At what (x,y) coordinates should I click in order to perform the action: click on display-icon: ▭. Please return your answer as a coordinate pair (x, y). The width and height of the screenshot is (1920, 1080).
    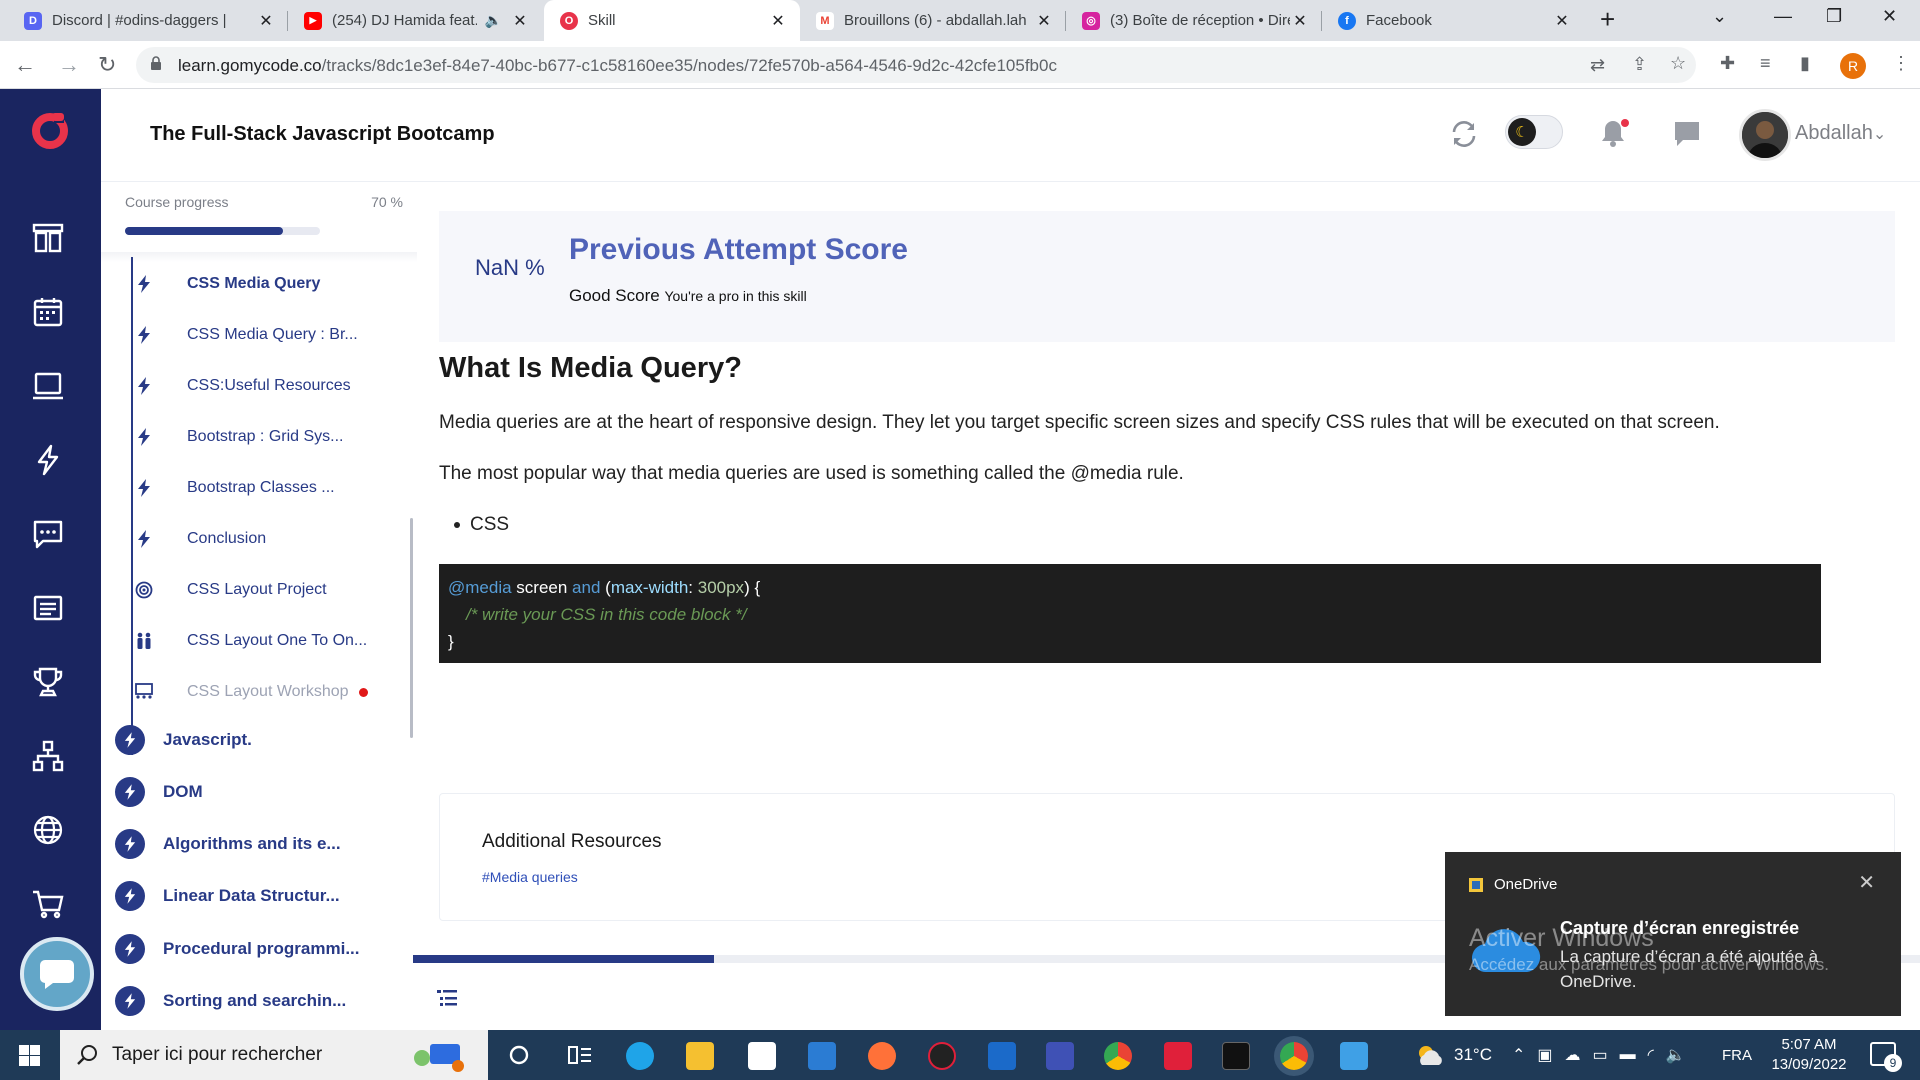
    Looking at the image, I should click on (1606, 1055).